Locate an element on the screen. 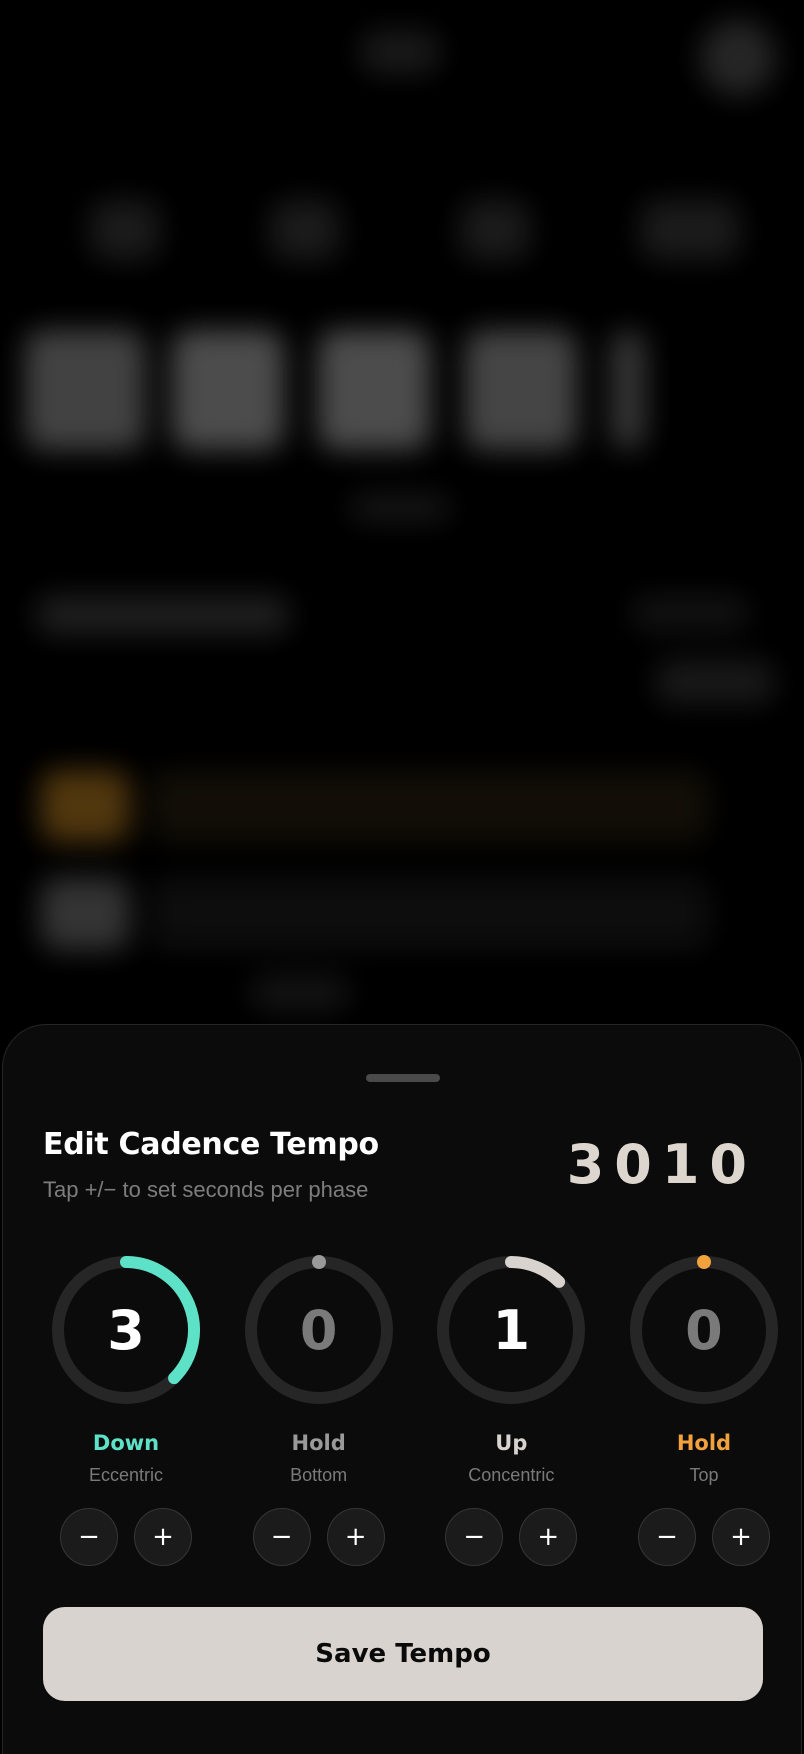 The width and height of the screenshot is (804, 1754). phase-subtitle: Top is located at coordinates (704, 1475).